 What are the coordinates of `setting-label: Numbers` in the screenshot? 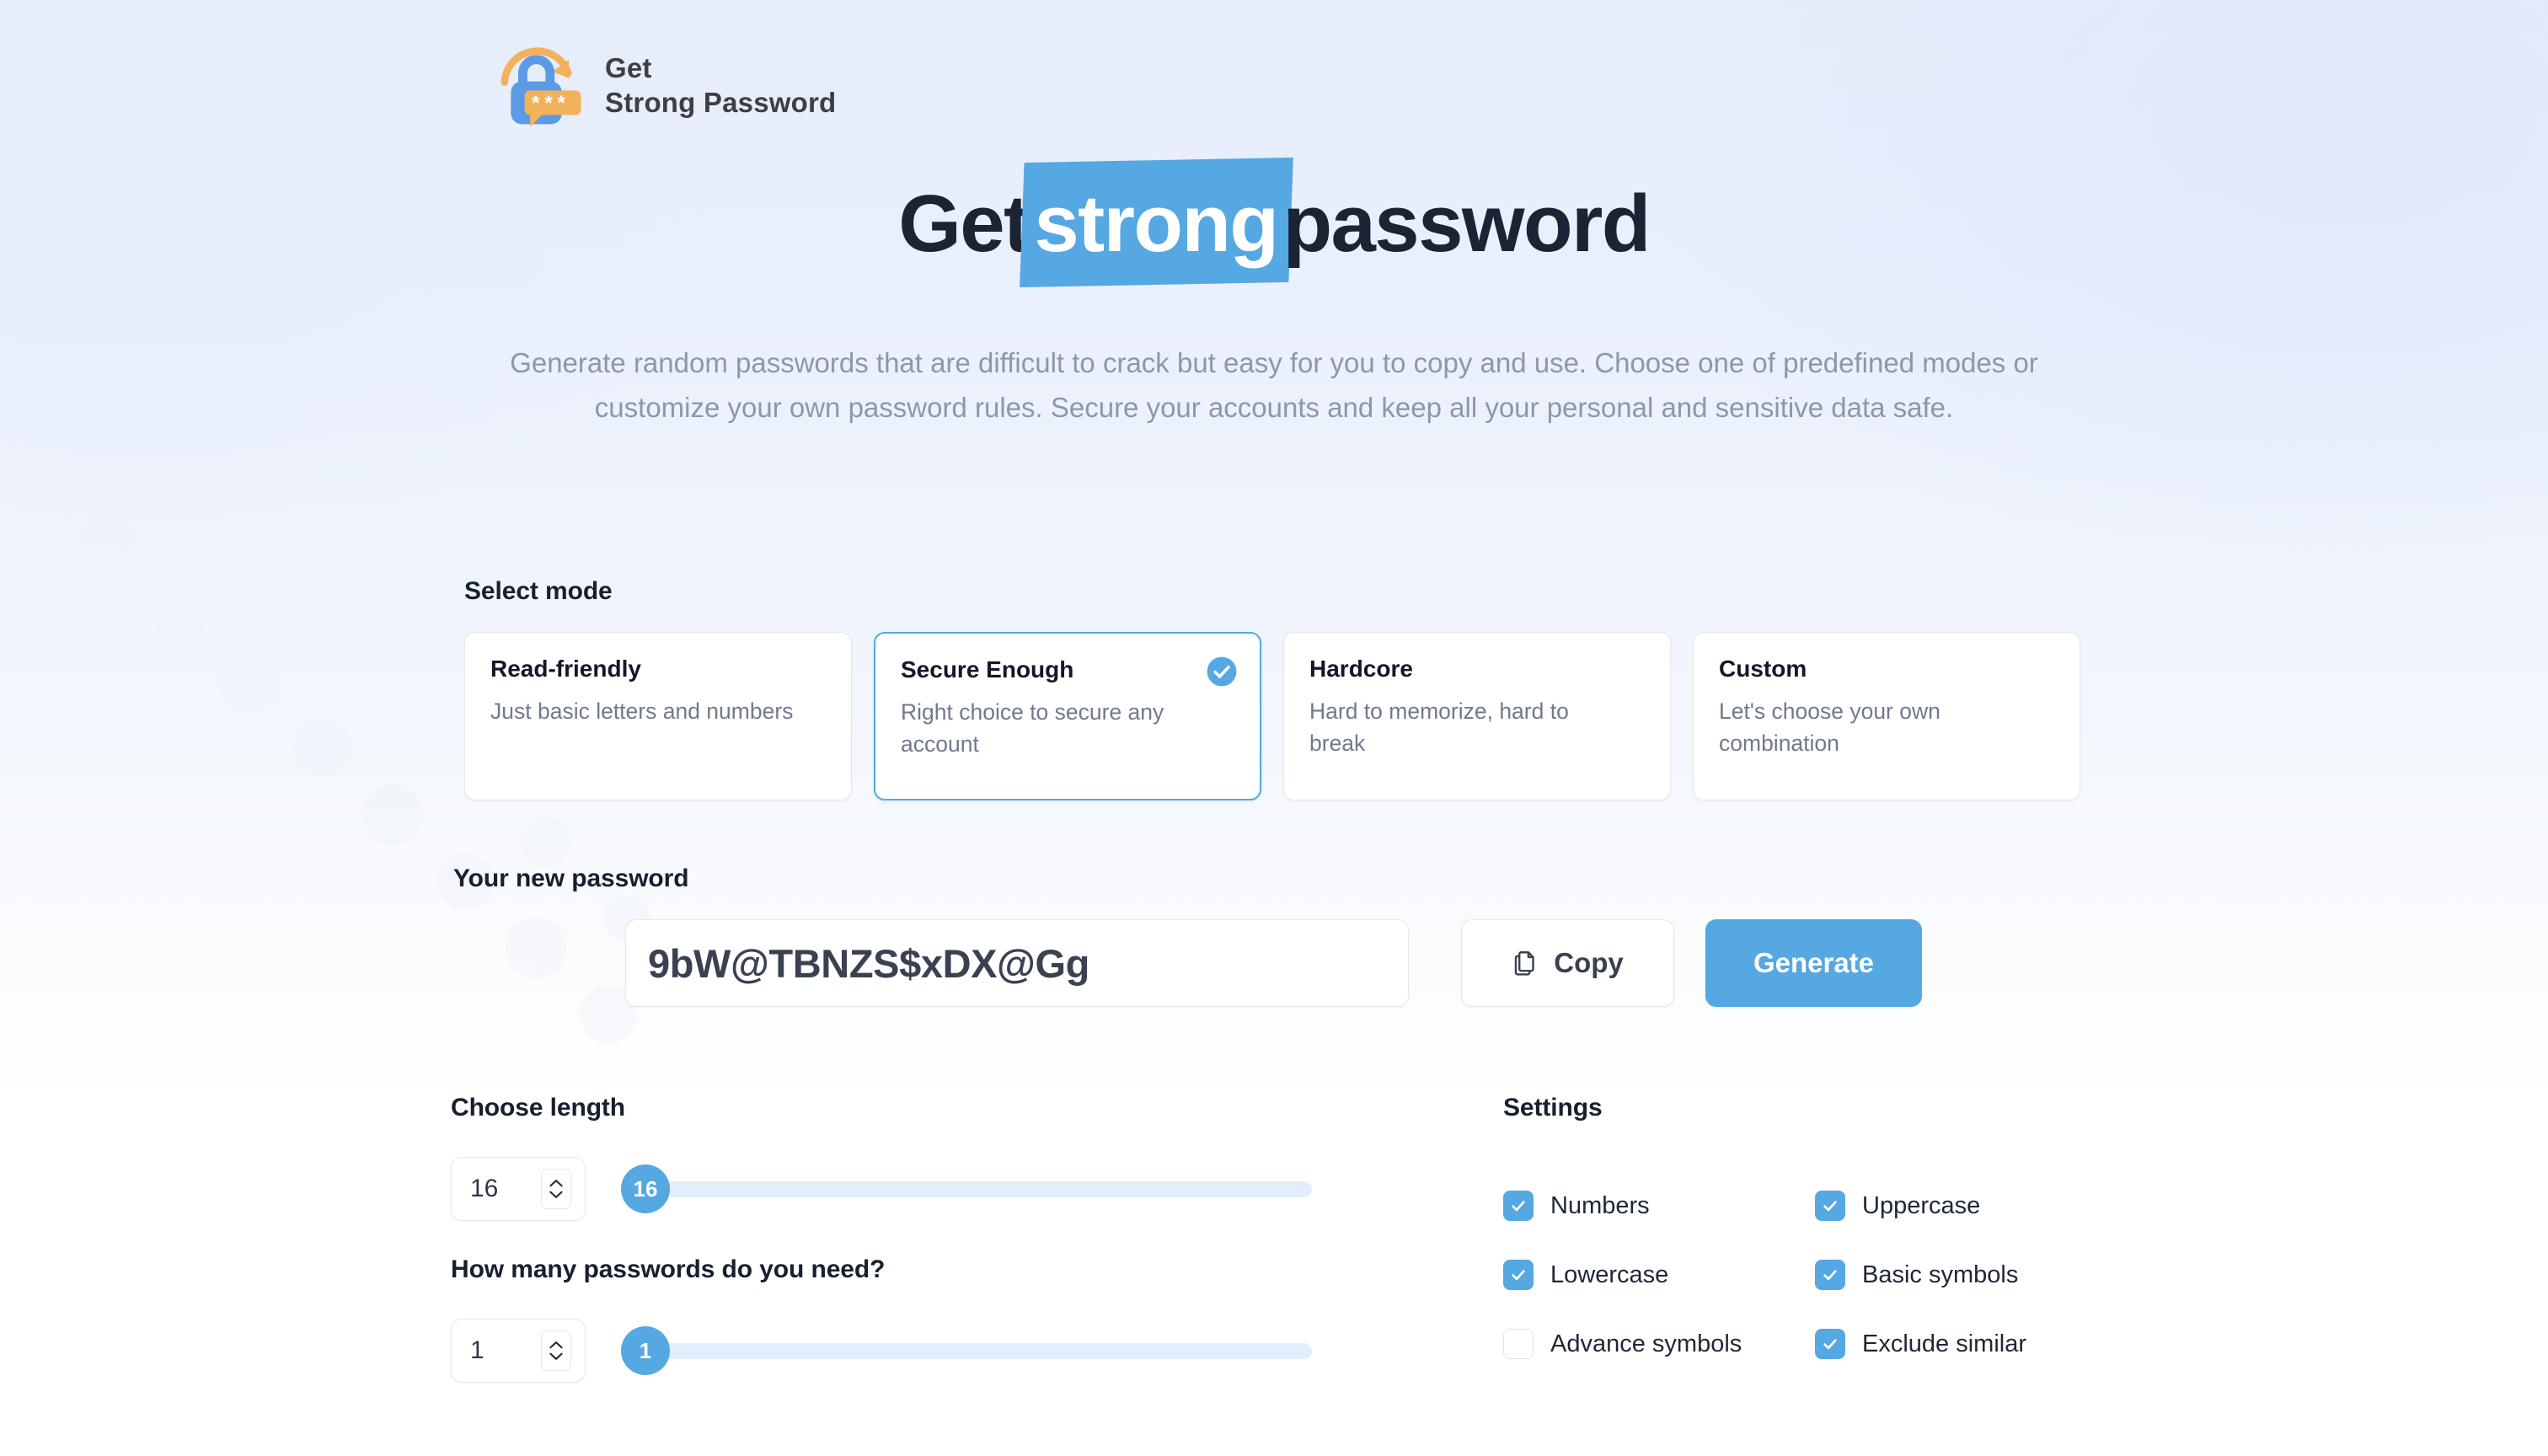 It's located at (1600, 1205).